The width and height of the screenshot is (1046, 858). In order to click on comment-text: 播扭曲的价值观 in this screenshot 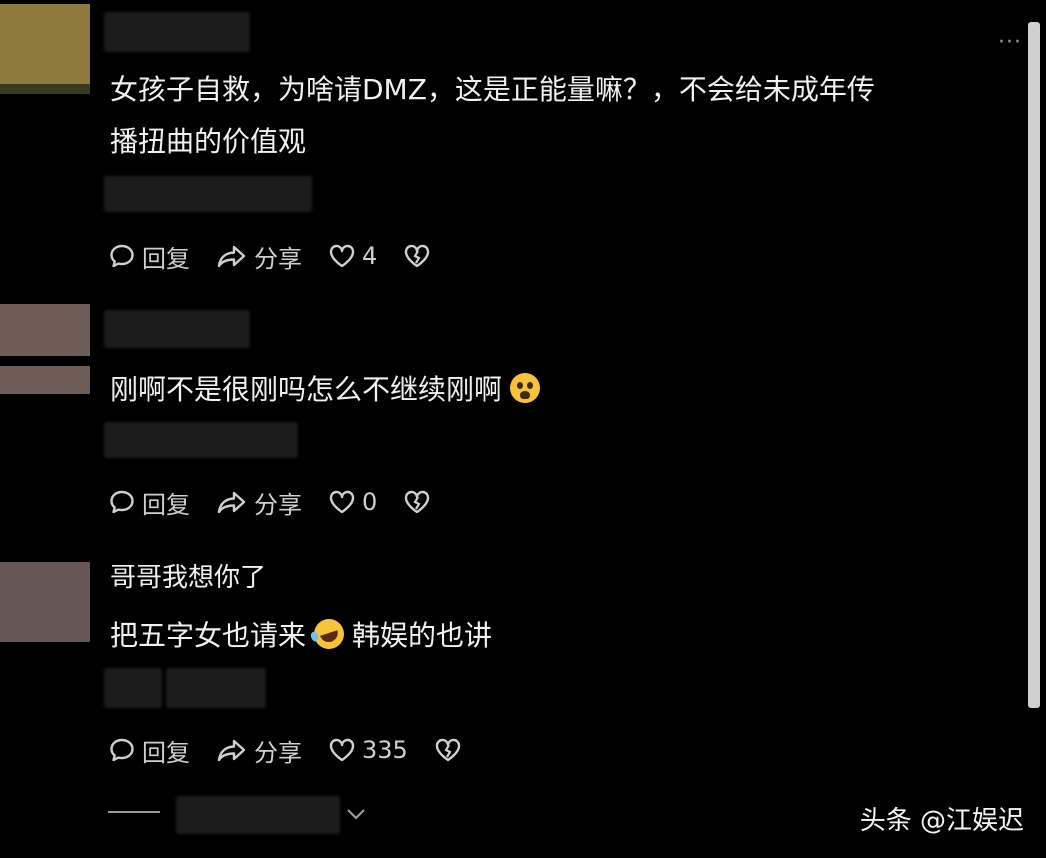, I will do `click(208, 141)`.